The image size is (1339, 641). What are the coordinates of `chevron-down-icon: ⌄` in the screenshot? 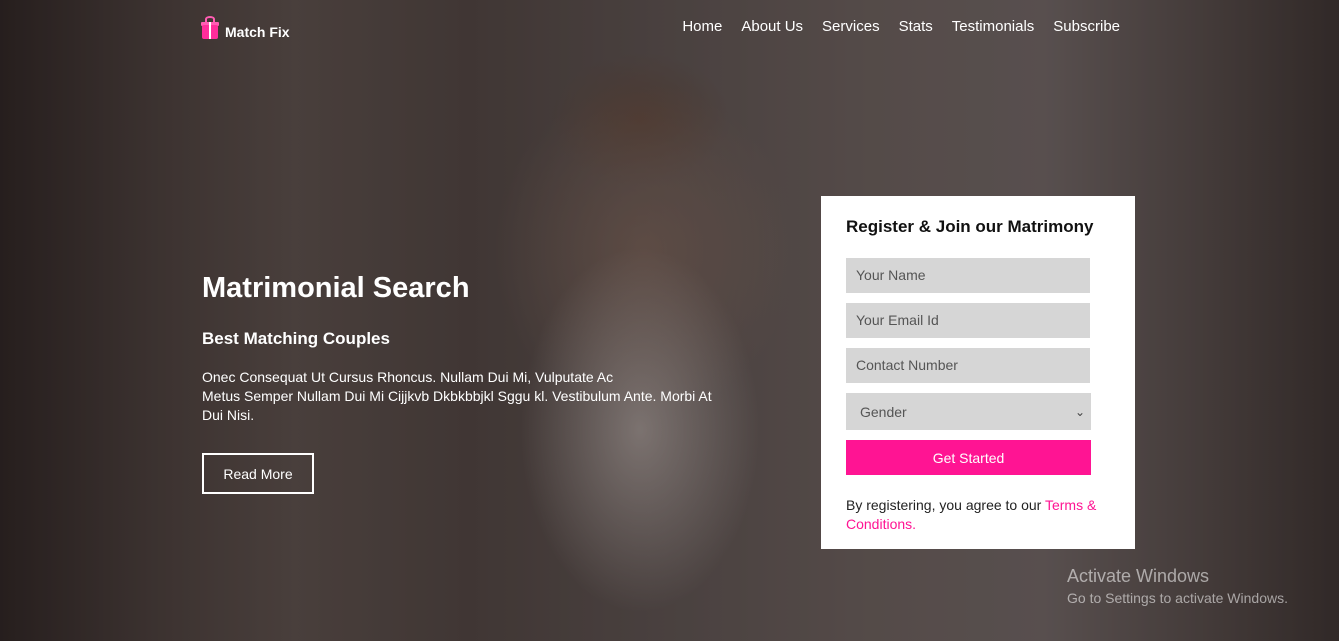 It's located at (1079, 411).